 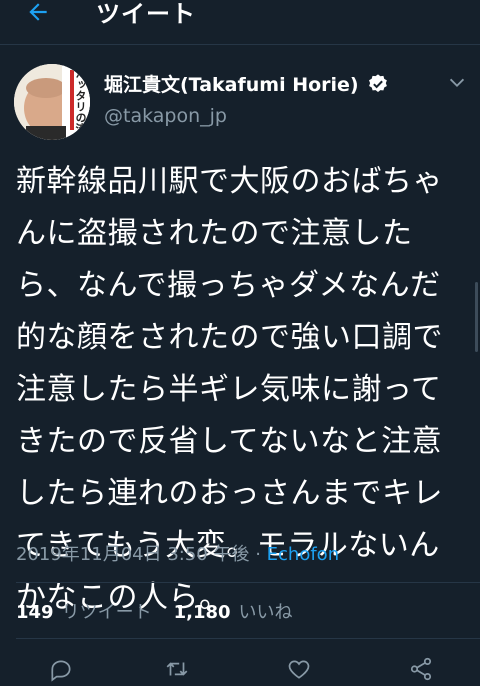 I want to click on avatar: ハッタリの流, so click(x=52, y=102).